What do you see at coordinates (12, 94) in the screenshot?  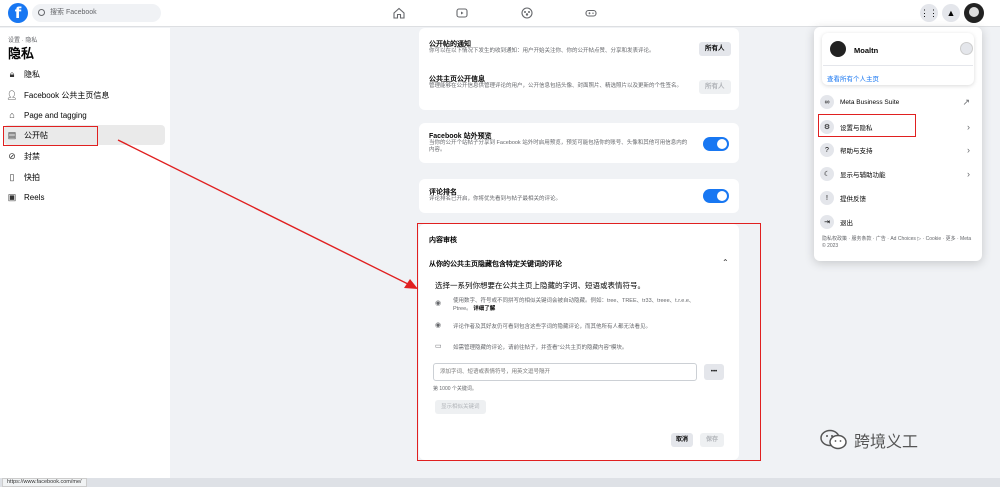 I see `user-icon: 👤︎` at bounding box center [12, 94].